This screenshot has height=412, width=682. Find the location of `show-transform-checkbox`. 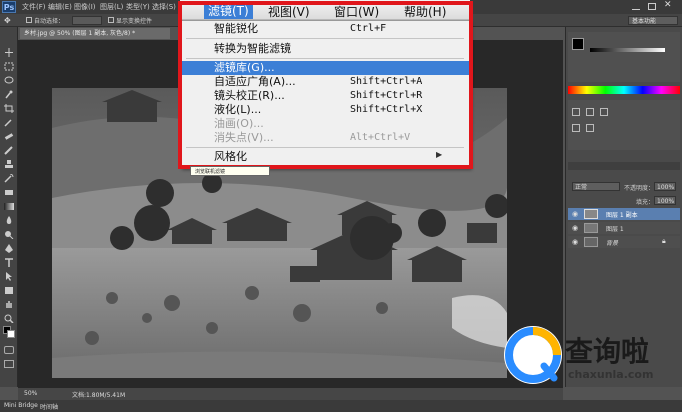

show-transform-checkbox is located at coordinates (111, 20).